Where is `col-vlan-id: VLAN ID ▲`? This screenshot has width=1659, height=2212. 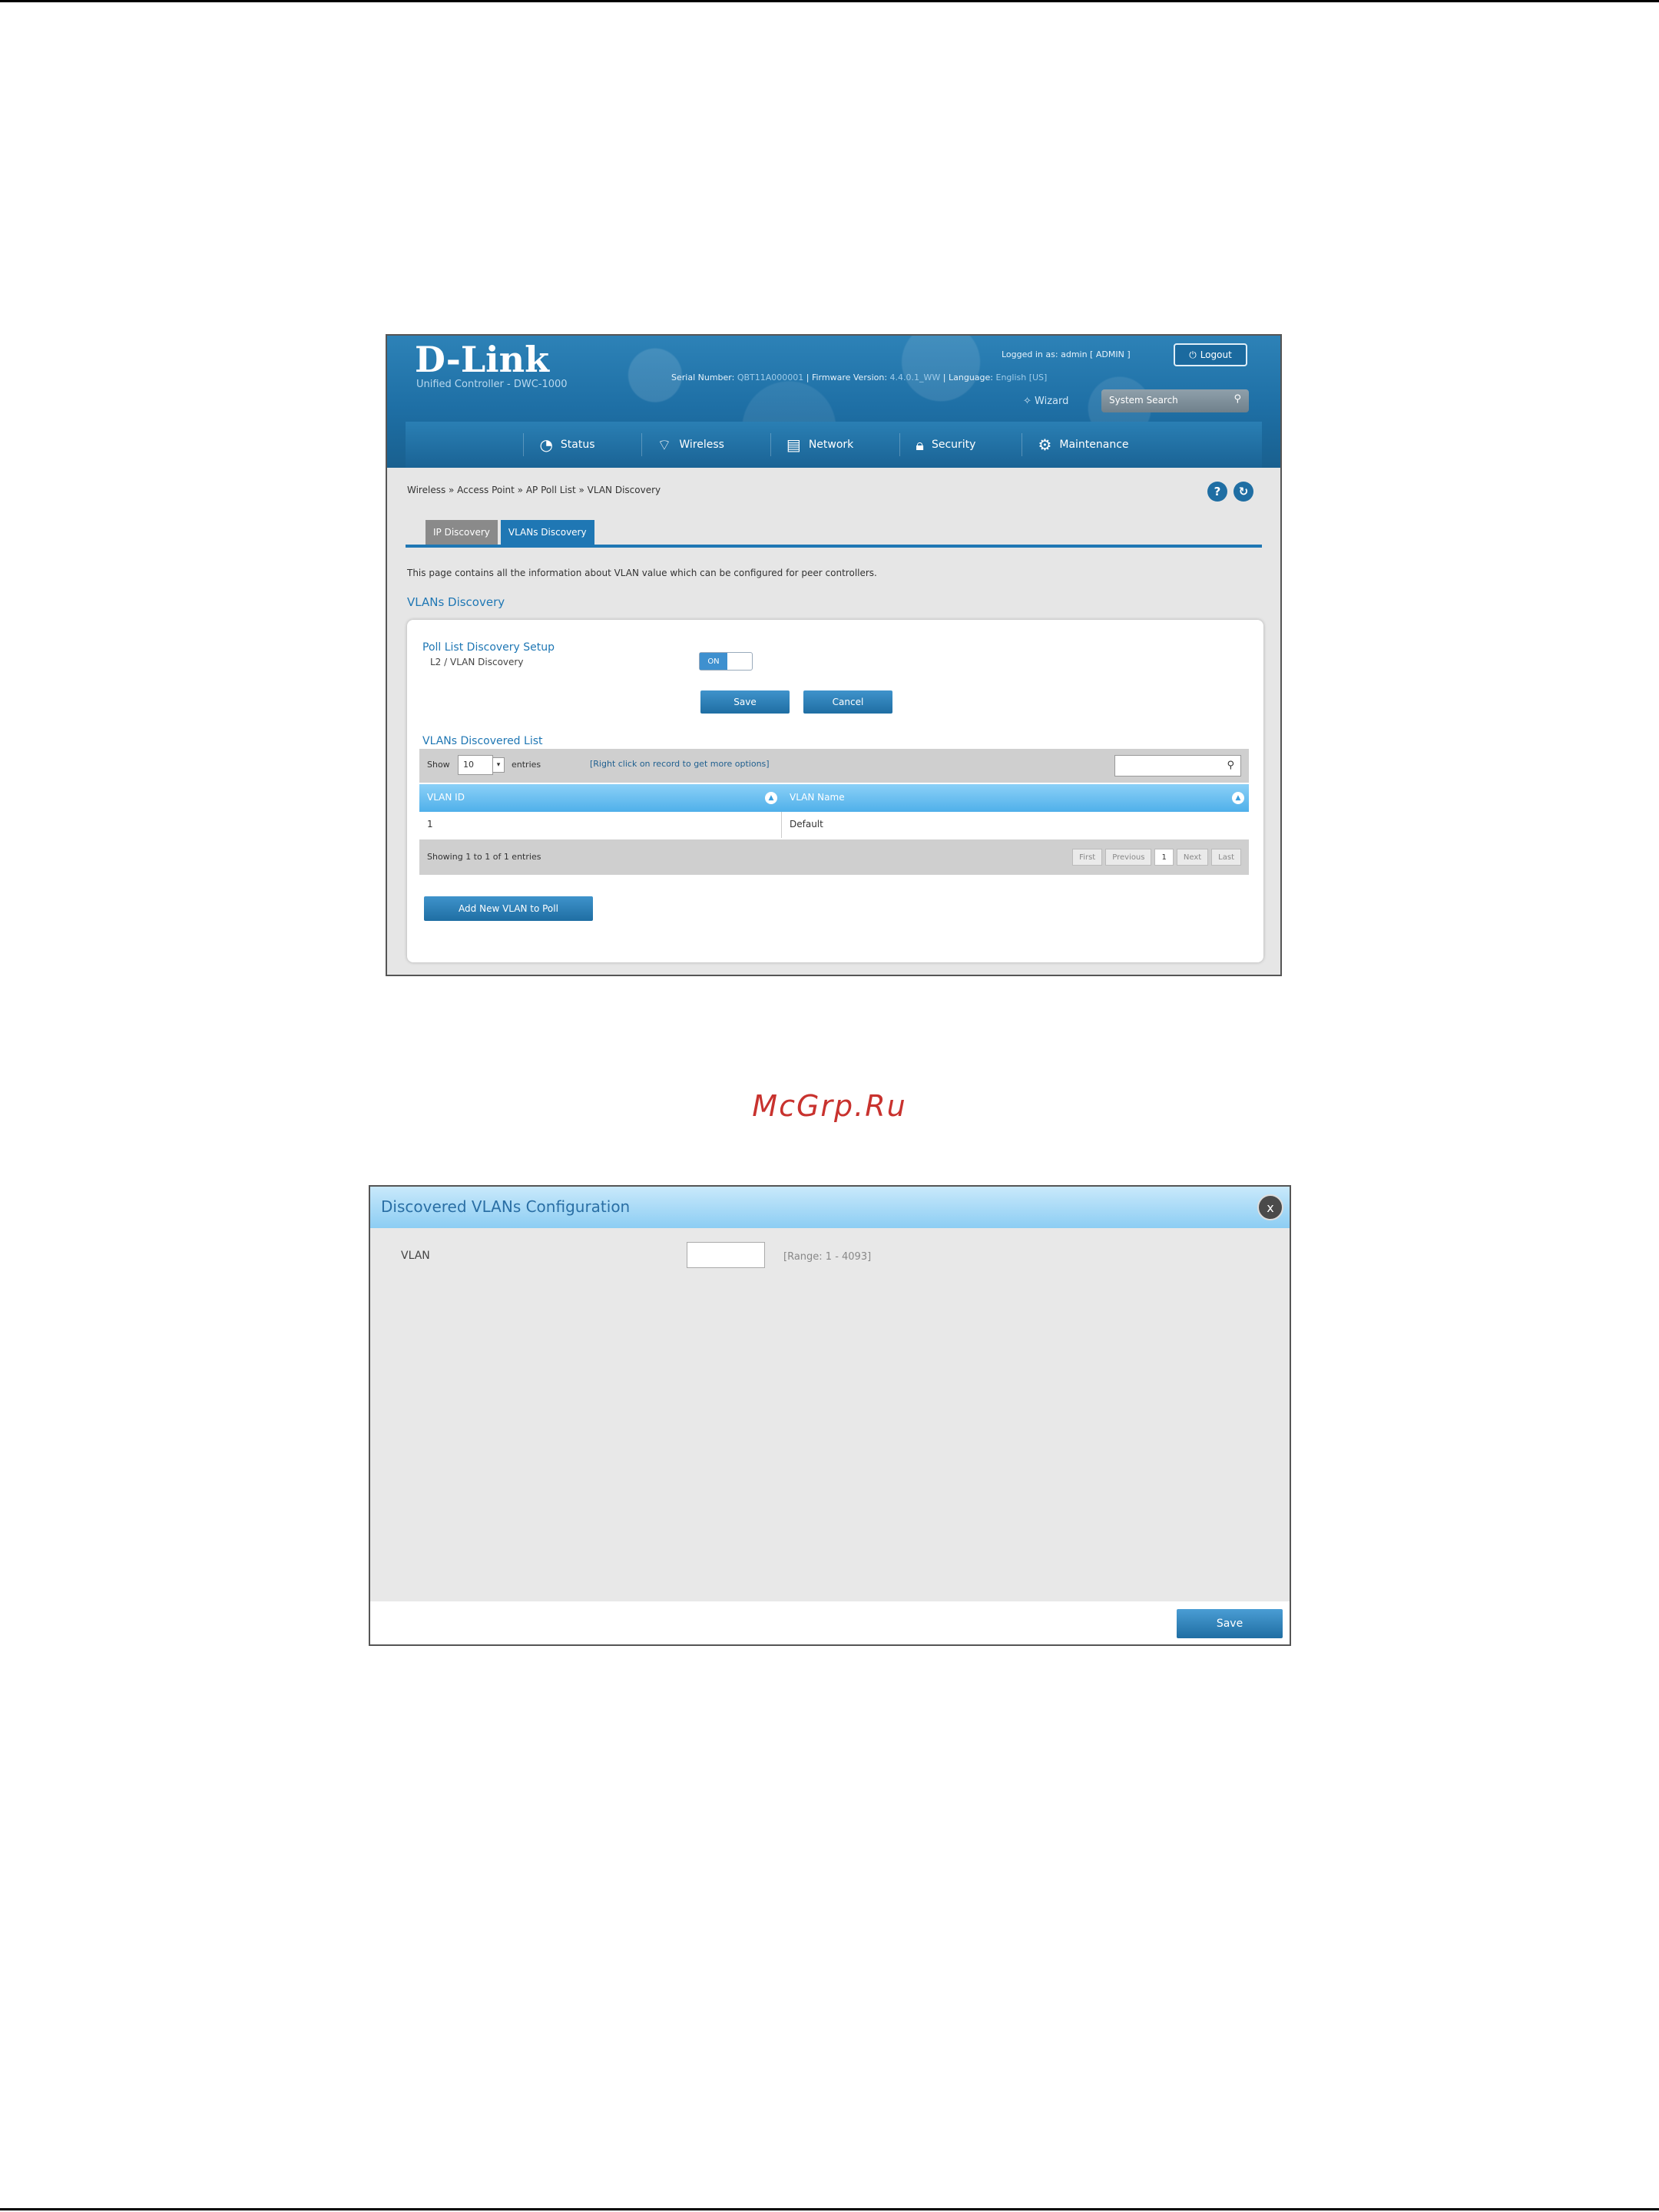 col-vlan-id: VLAN ID ▲ is located at coordinates (601, 798).